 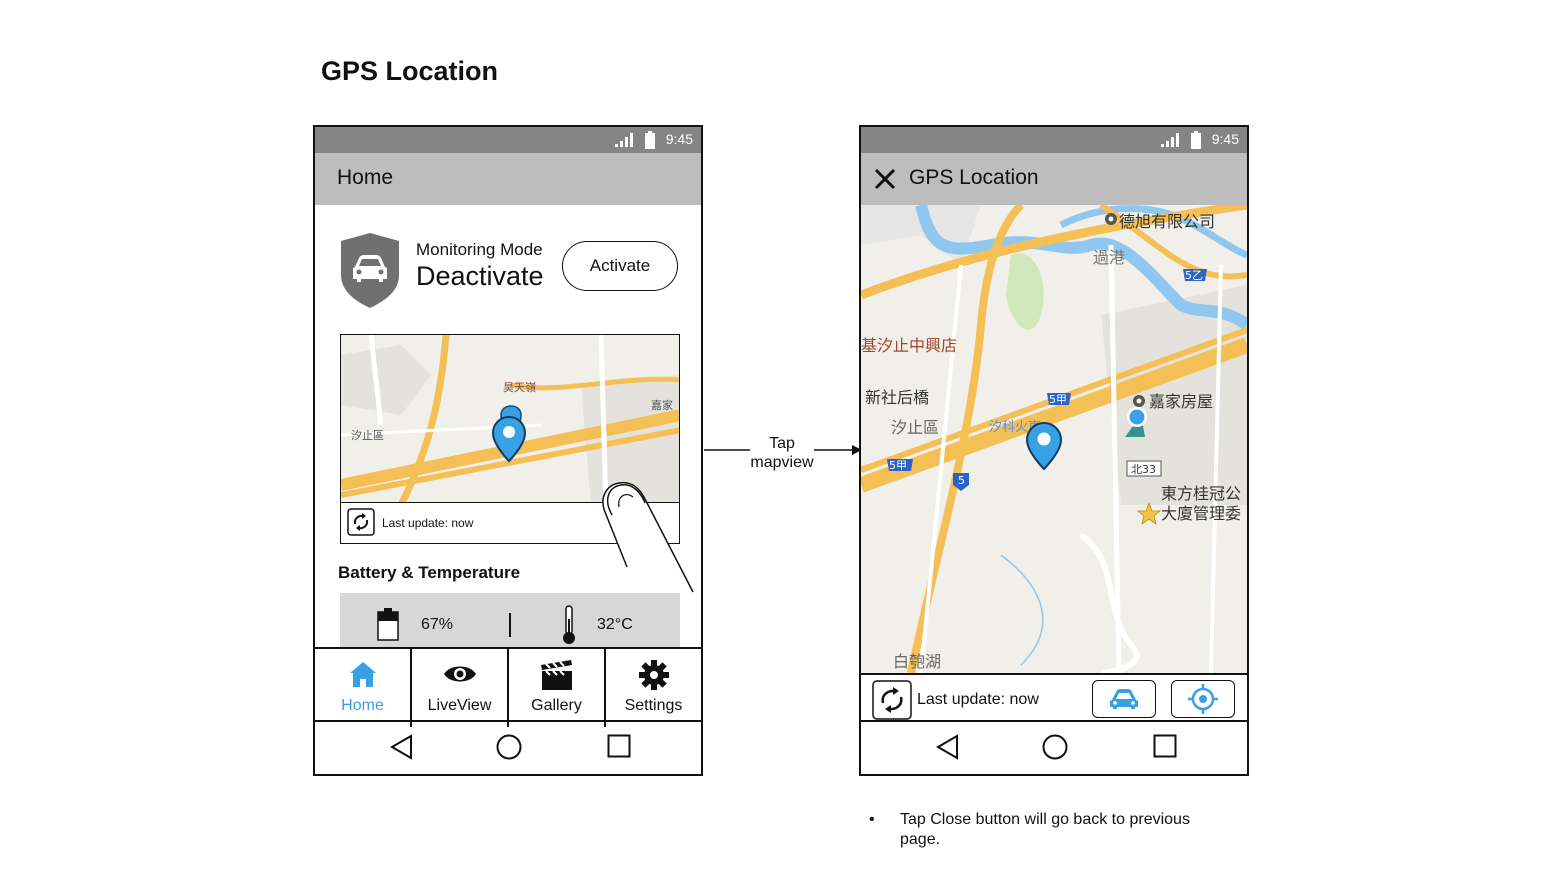 I want to click on bottom-nav: Home LiveView Gallery Settings, so click(x=508, y=687).